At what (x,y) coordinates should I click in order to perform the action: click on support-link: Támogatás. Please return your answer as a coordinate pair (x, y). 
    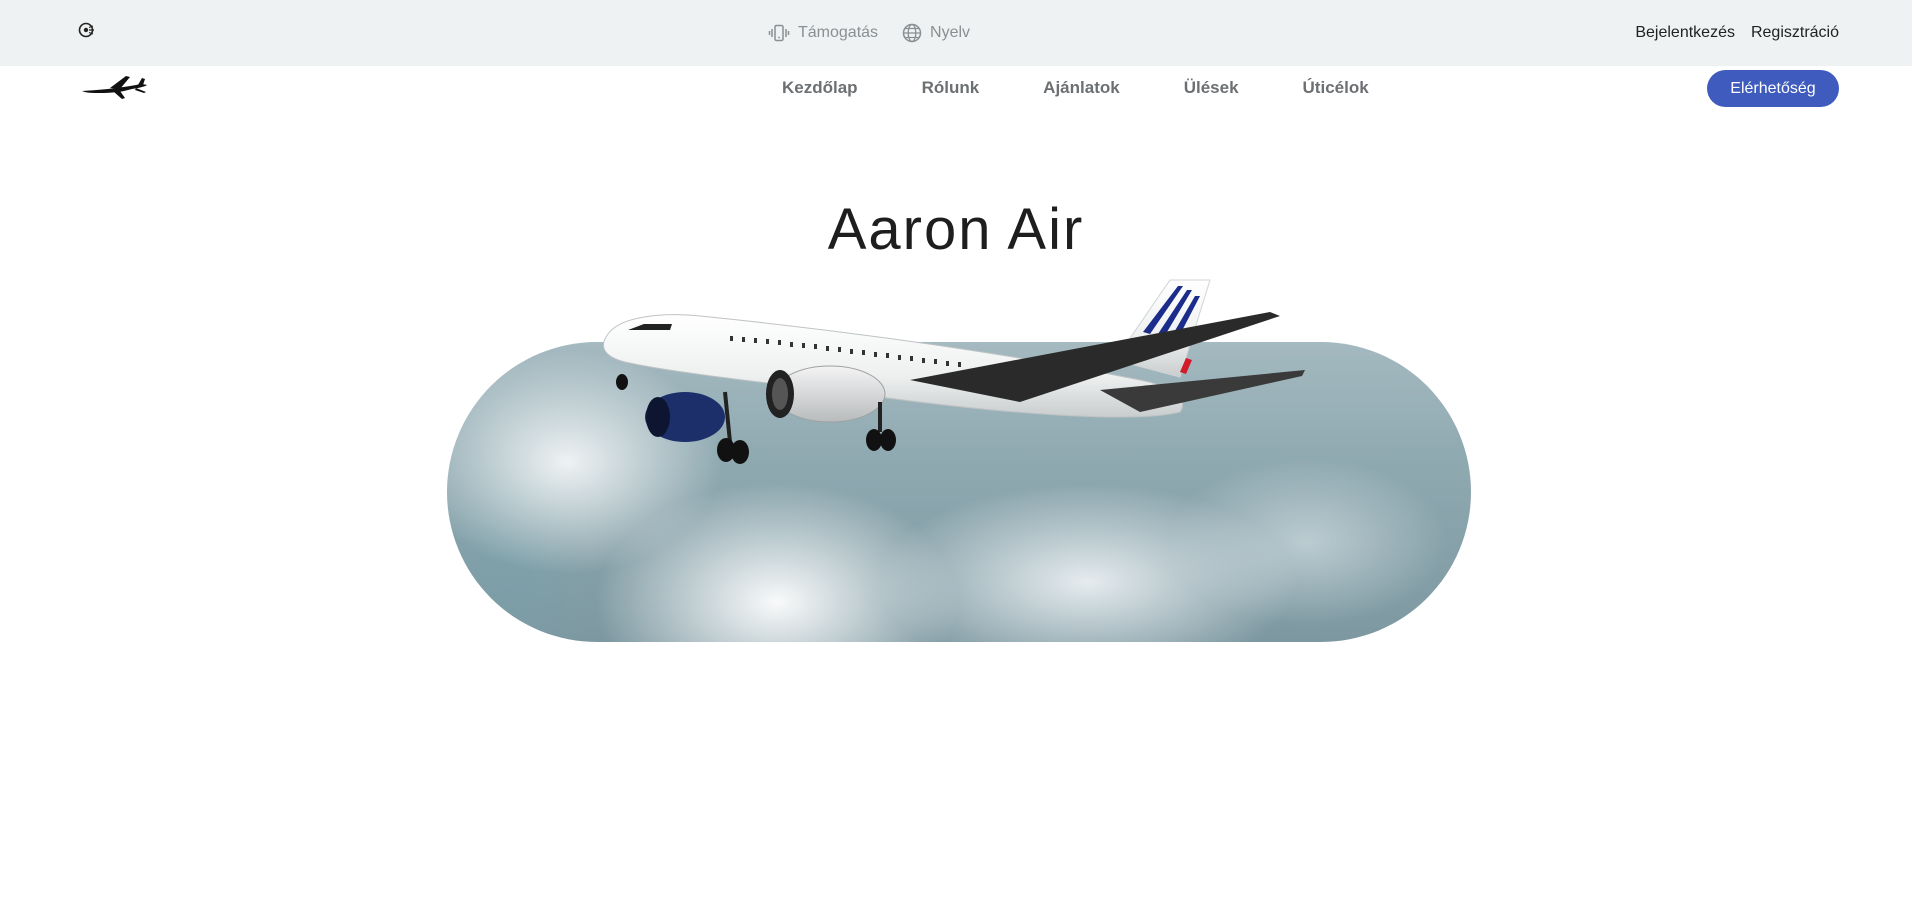
    Looking at the image, I should click on (823, 33).